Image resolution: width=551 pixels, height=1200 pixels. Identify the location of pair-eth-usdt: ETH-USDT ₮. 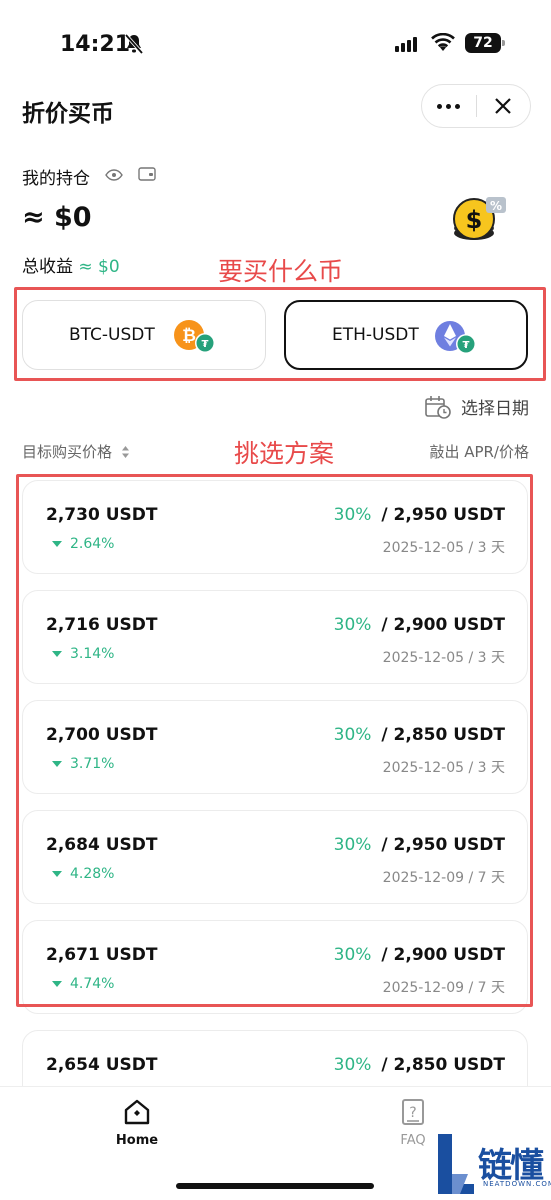
(406, 335).